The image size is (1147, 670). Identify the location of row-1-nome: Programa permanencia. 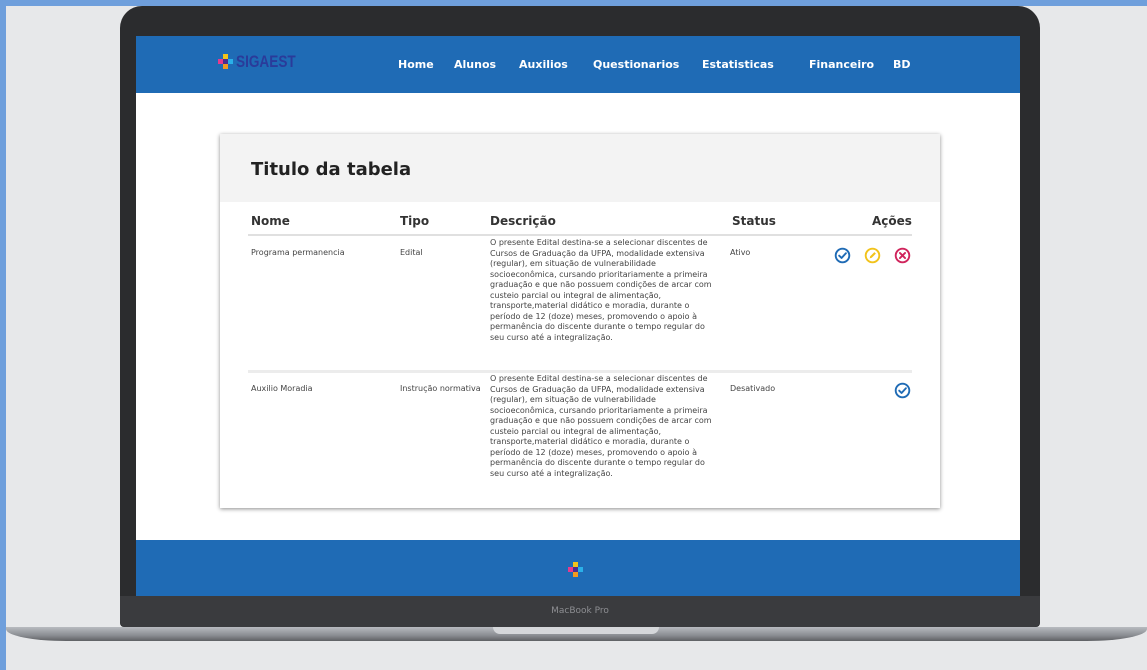
(298, 252).